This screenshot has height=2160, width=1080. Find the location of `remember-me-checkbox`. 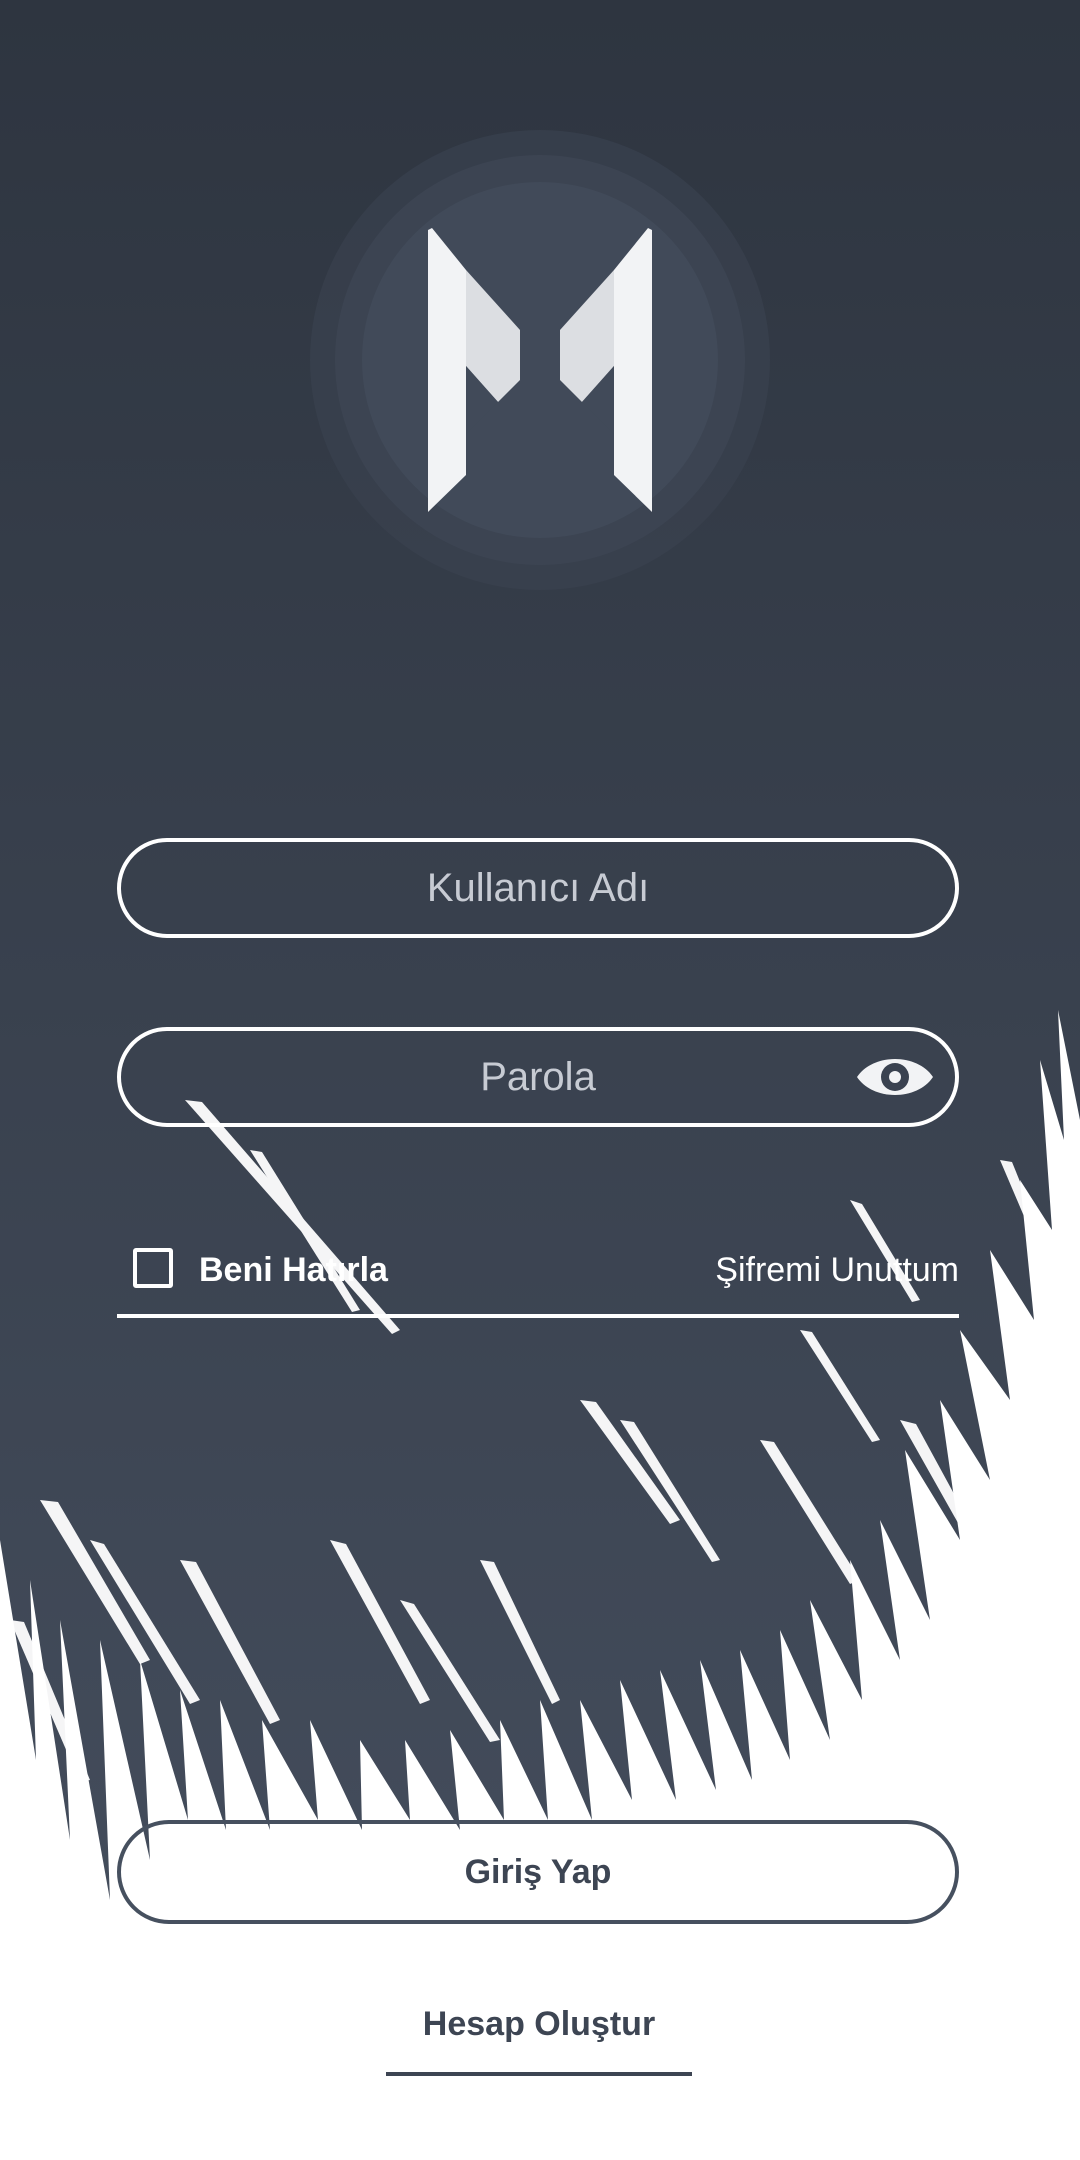

remember-me-checkbox is located at coordinates (153, 1268).